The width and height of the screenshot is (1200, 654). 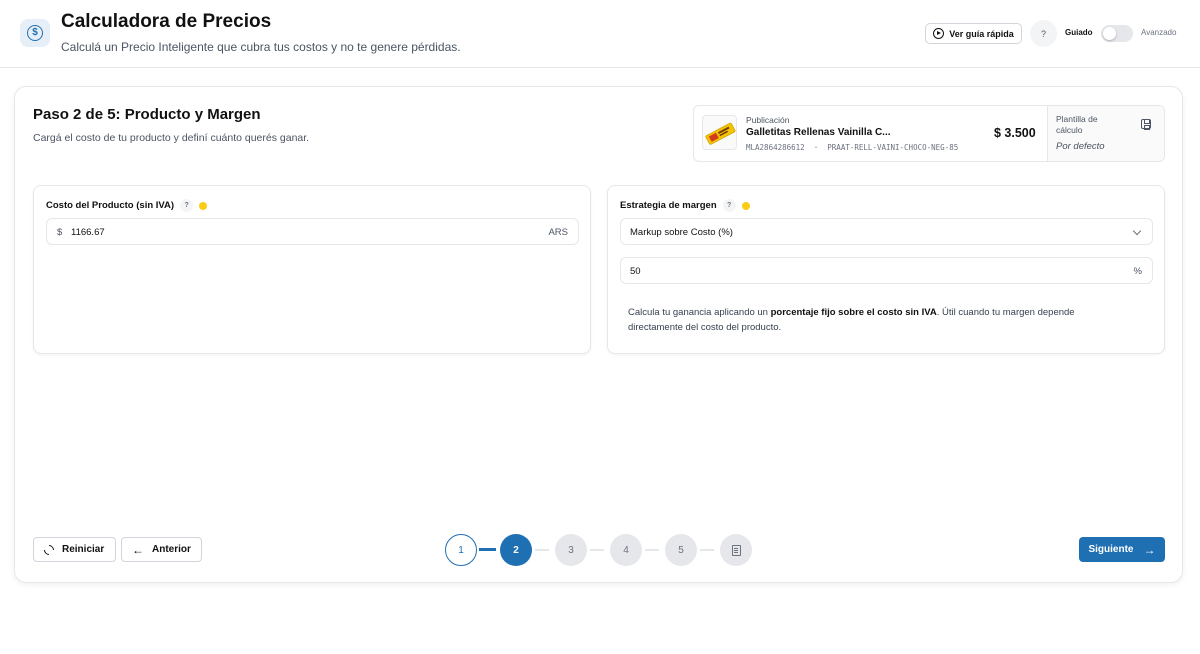 What do you see at coordinates (147, 114) in the screenshot?
I see `step-title: Paso 2 de 5: Producto y Margen` at bounding box center [147, 114].